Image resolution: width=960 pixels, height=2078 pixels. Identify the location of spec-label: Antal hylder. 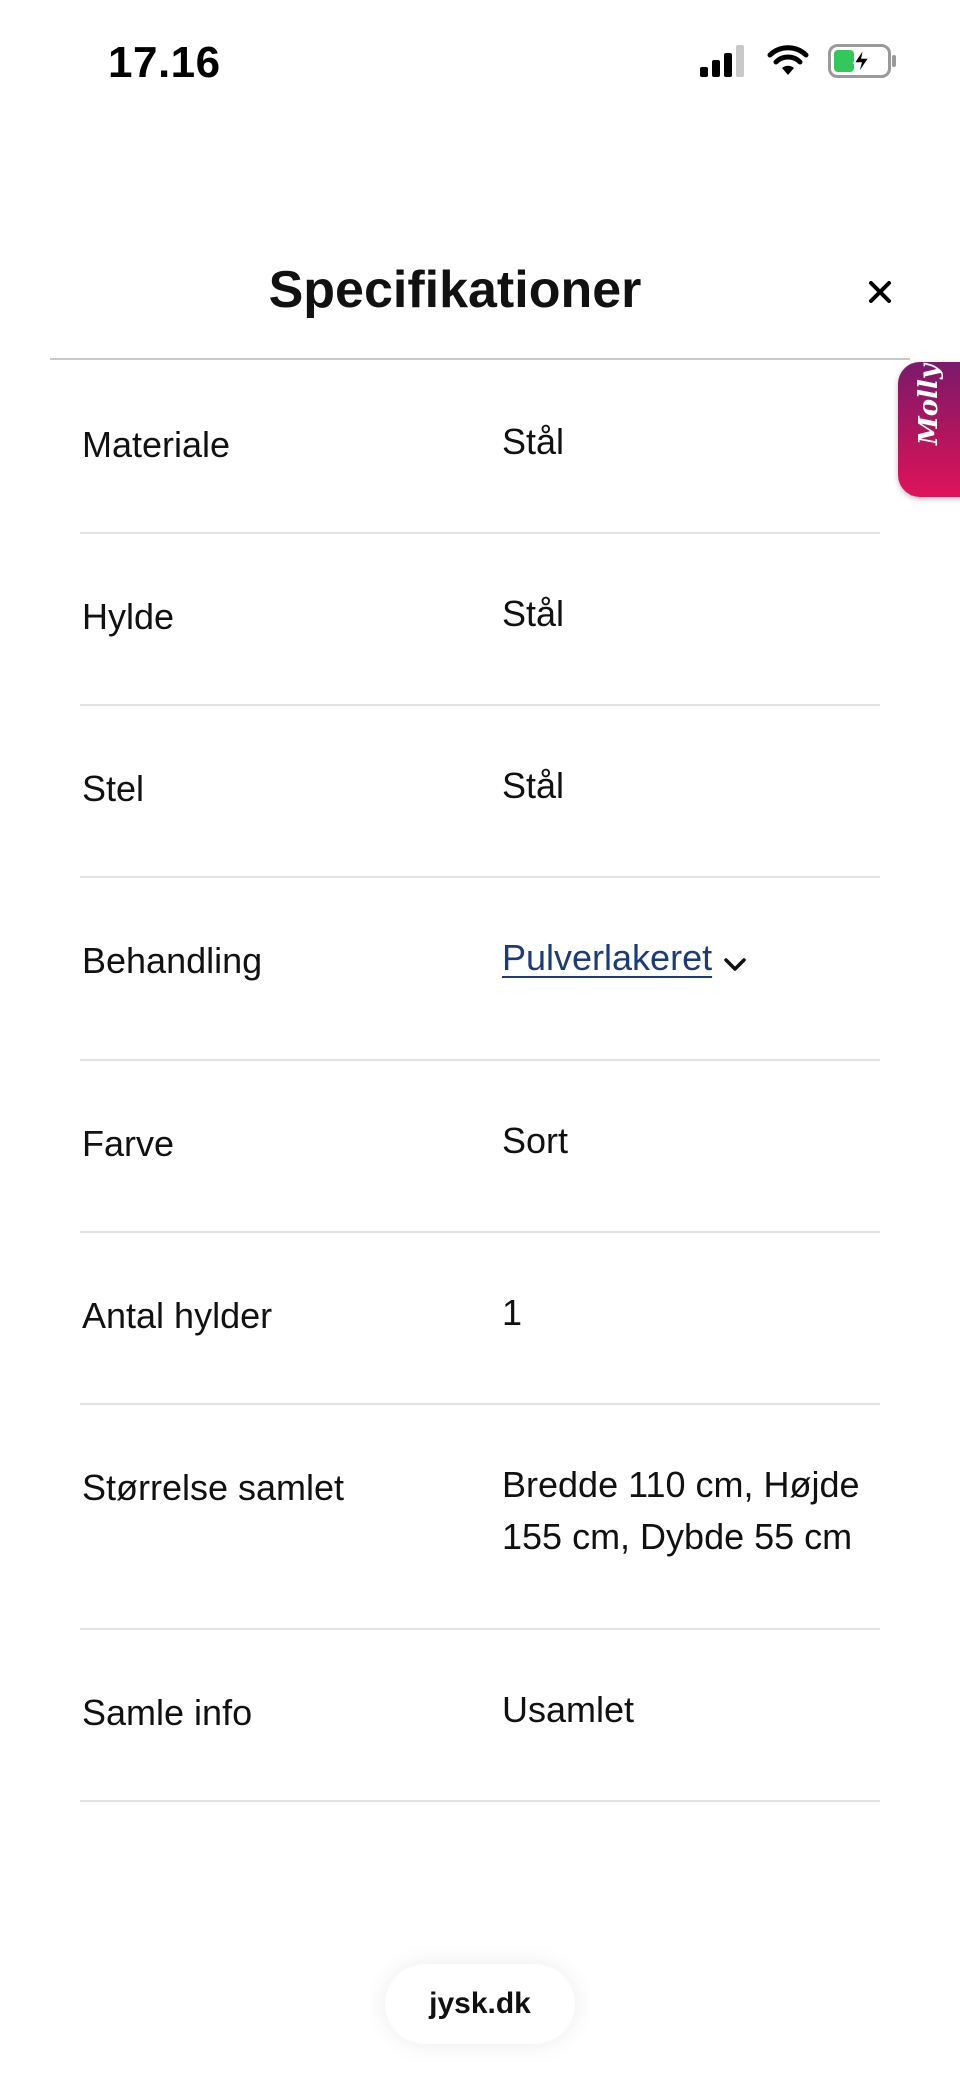
(177, 1315).